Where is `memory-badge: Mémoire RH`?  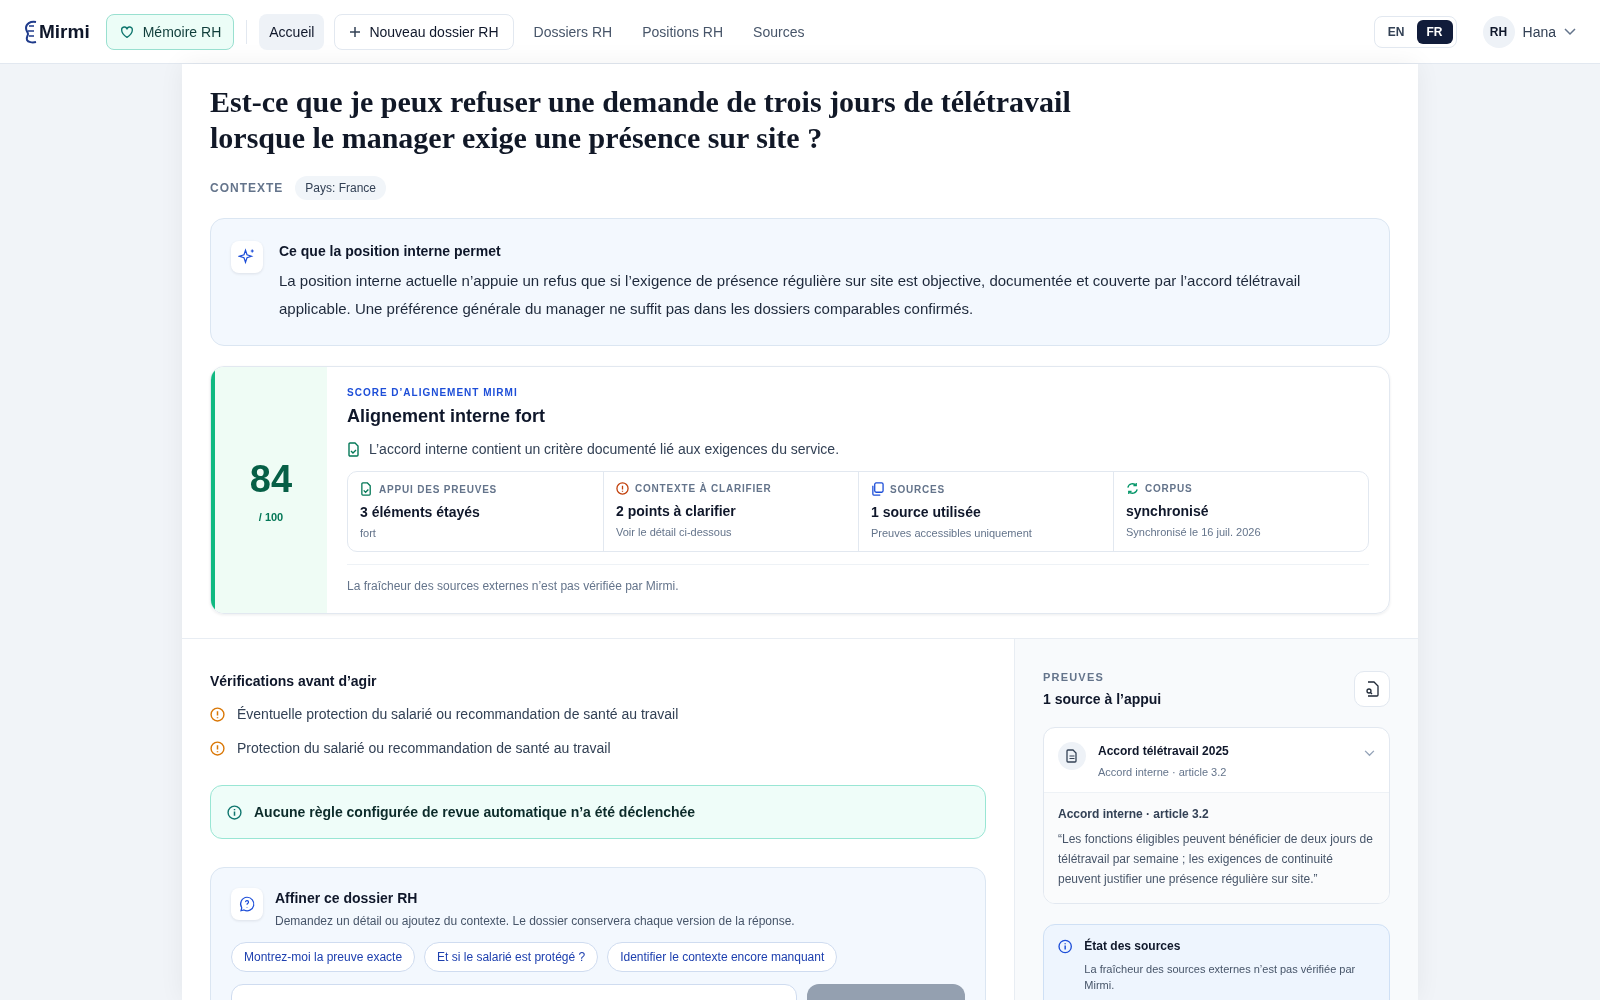
memory-badge: Mémoire RH is located at coordinates (170, 31).